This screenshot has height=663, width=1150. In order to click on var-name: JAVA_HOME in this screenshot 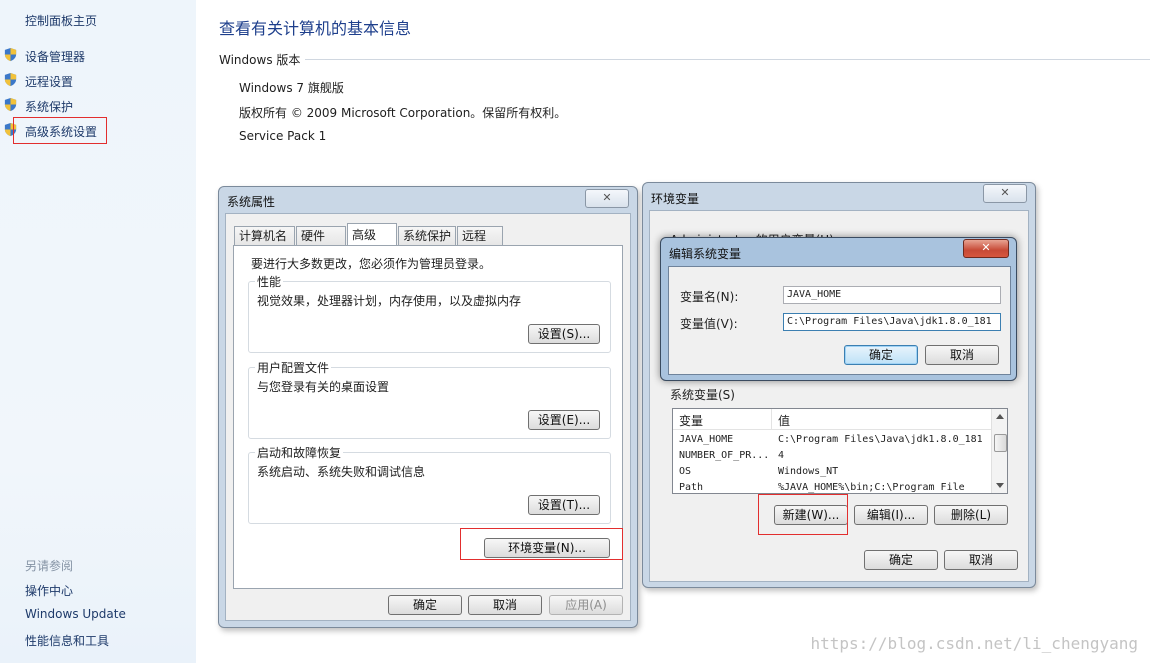, I will do `click(706, 439)`.